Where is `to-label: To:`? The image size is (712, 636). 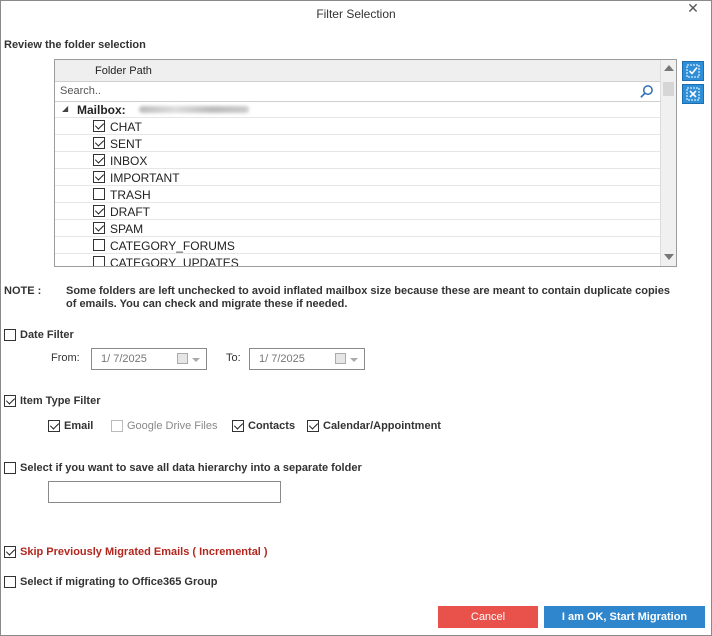
to-label: To: is located at coordinates (233, 358).